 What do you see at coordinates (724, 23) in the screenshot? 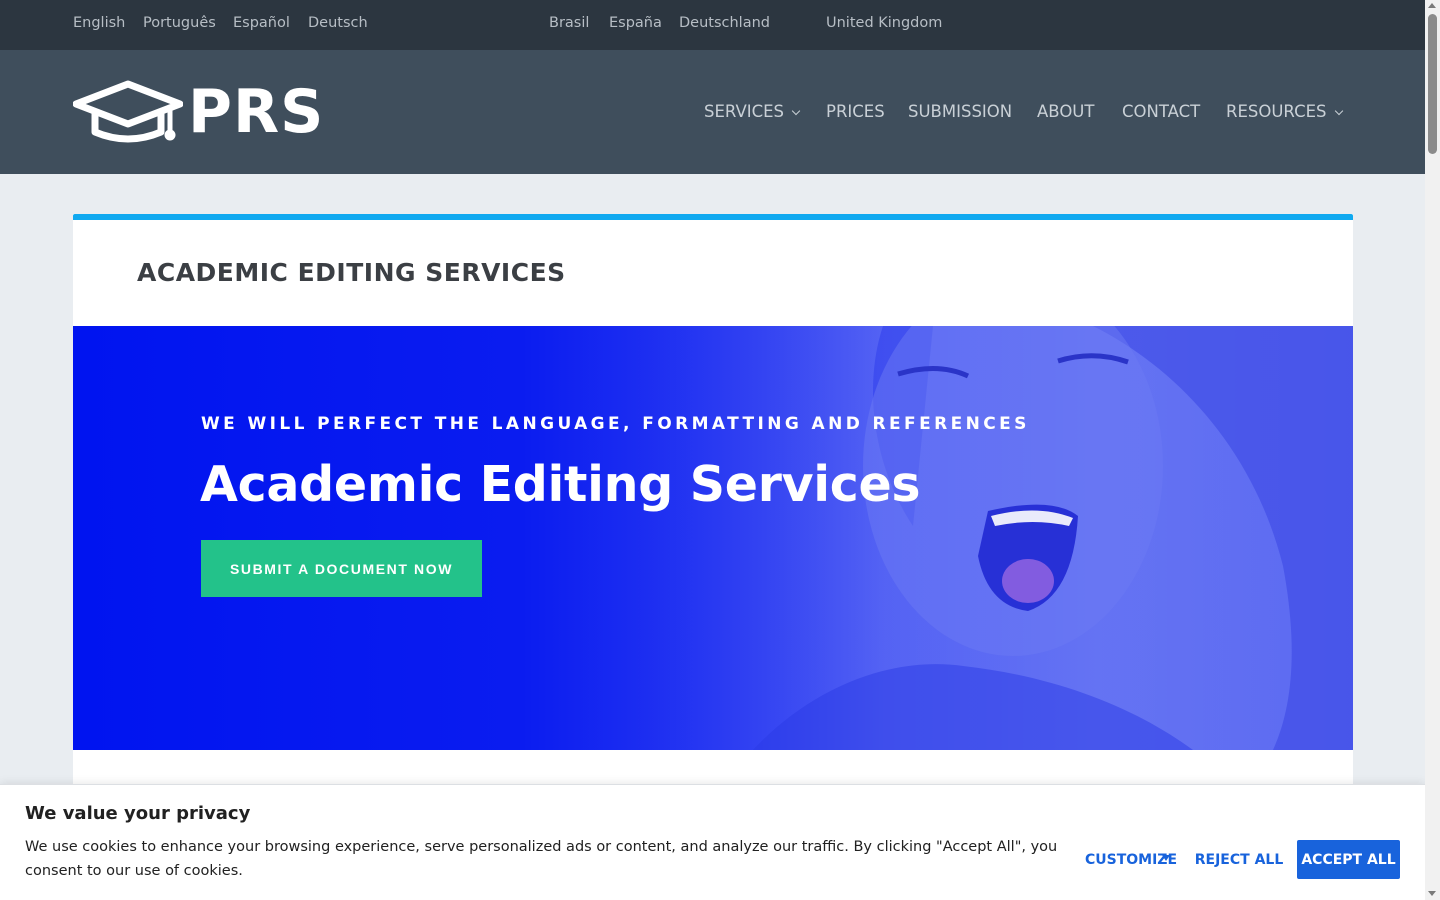
I see `country-link-deutschland: Deutschland` at bounding box center [724, 23].